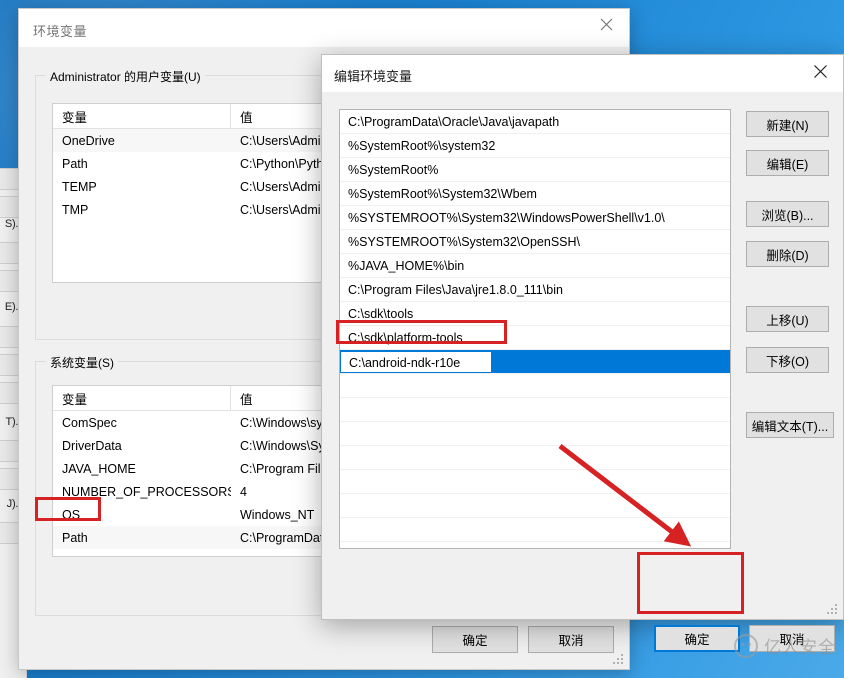  What do you see at coordinates (535, 146) in the screenshot?
I see `list-item: %SystemRoot%\system32` at bounding box center [535, 146].